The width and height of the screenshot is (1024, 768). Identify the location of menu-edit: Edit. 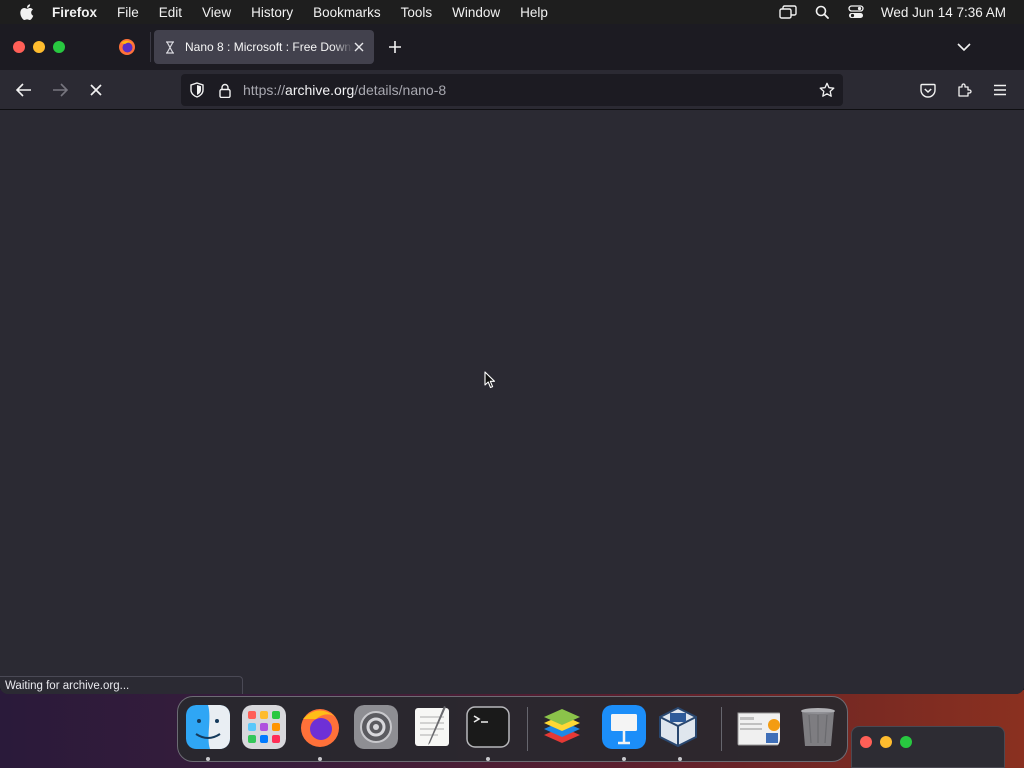
(170, 12).